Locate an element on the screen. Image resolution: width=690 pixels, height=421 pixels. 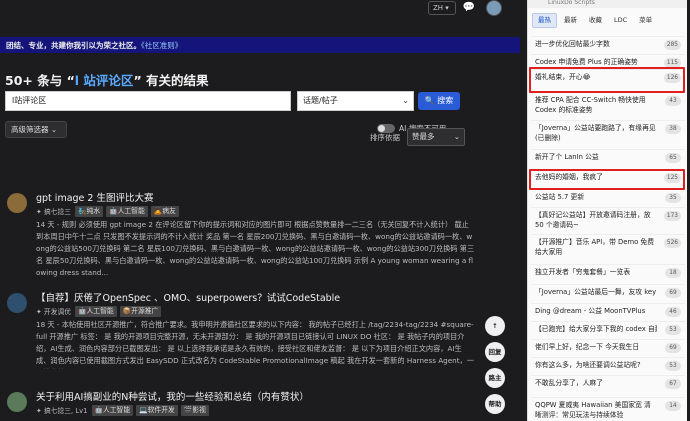
ai-search-toggle is located at coordinates (386, 128).